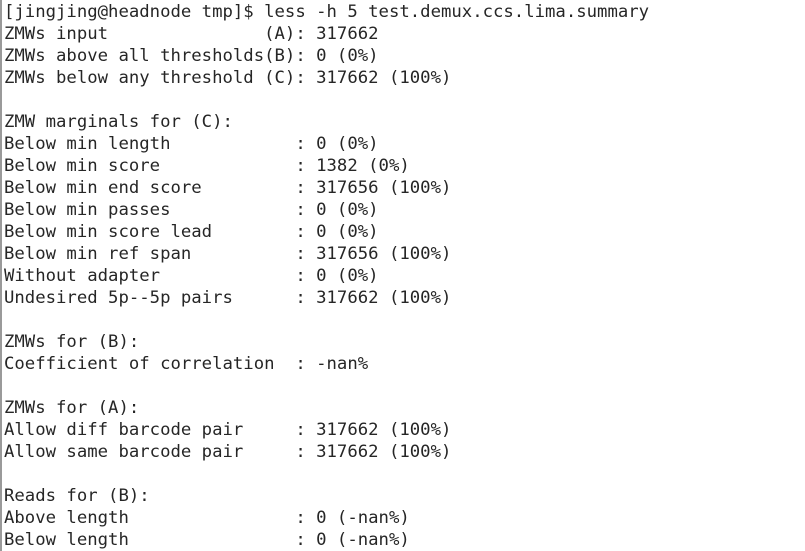 The width and height of the screenshot is (805, 551). What do you see at coordinates (207, 518) in the screenshot?
I see `section-4-row-1: Above length : 0 (-nan%)` at bounding box center [207, 518].